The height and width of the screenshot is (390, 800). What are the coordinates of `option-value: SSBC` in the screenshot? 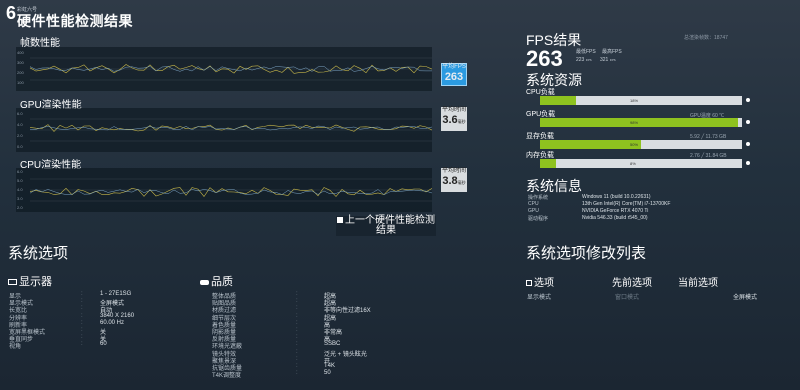 It's located at (332, 344).